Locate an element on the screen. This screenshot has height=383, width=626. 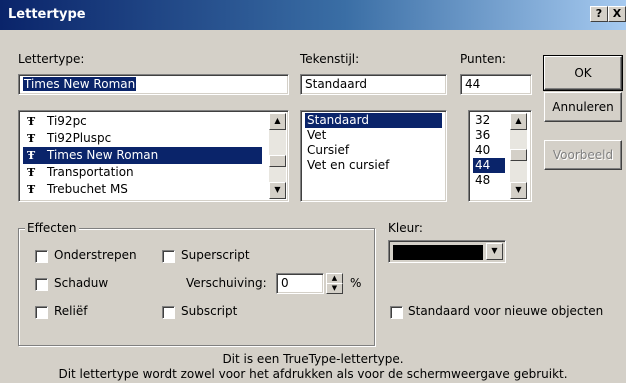
subscript-label: Subscript is located at coordinates (209, 311).